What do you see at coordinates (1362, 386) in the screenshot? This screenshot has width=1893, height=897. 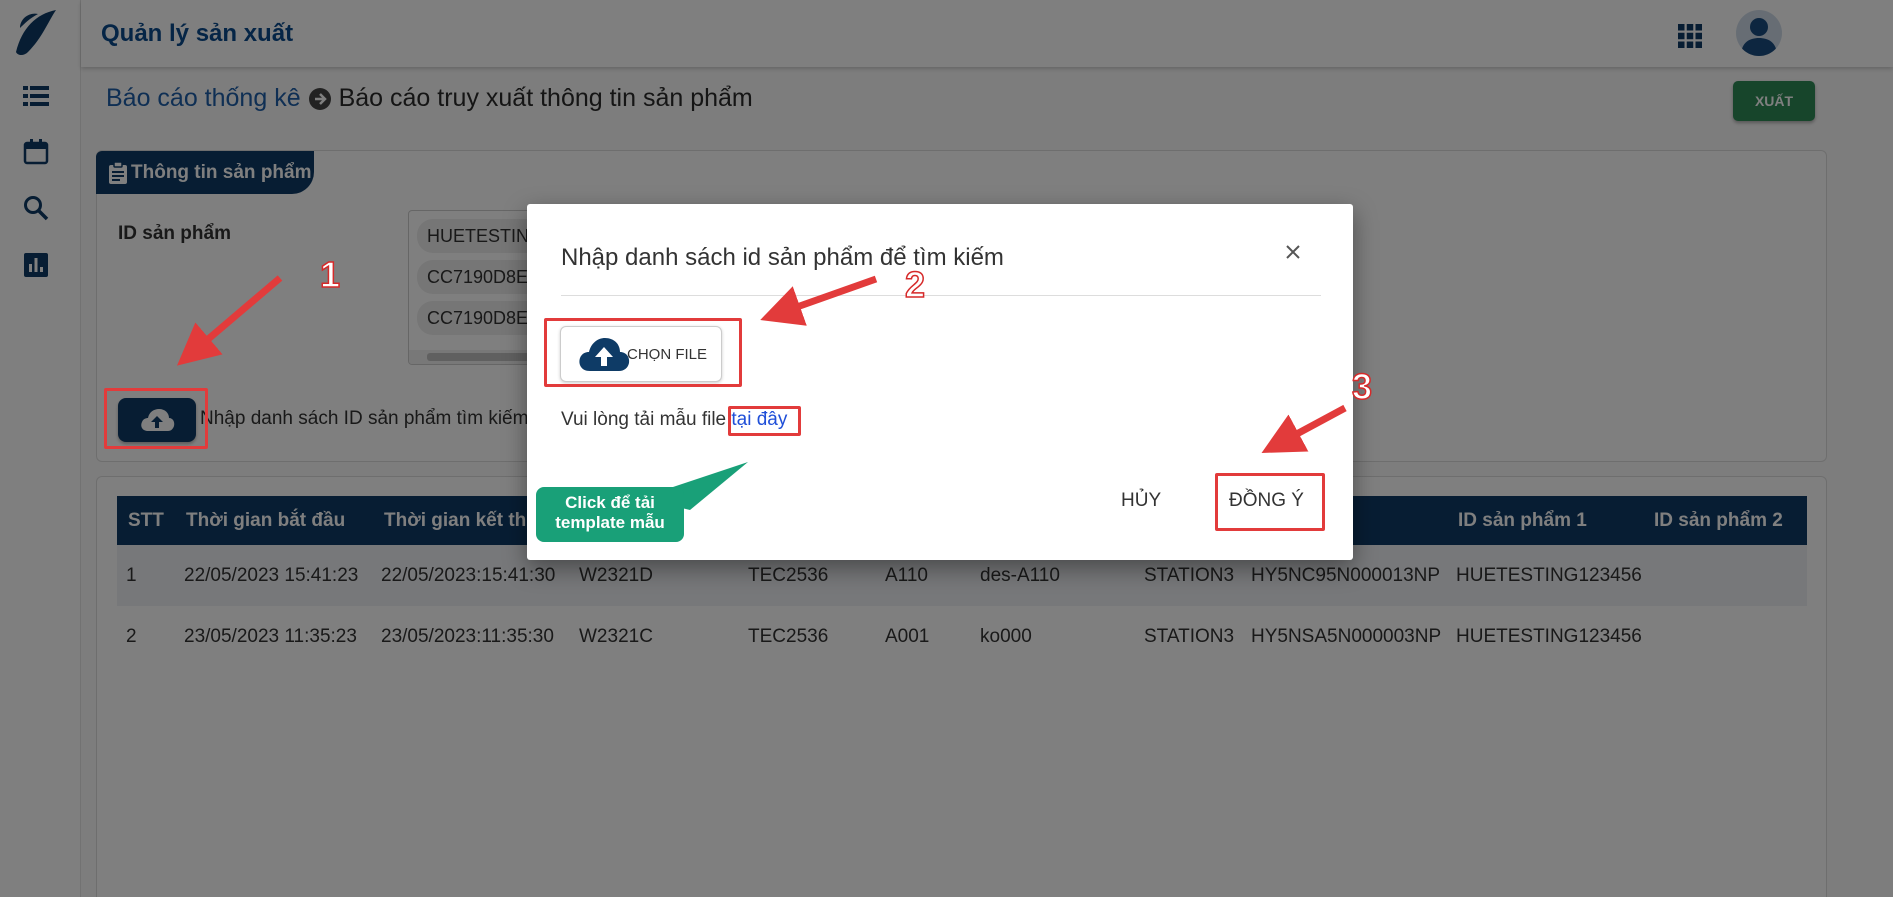 I see `step-number-3: 3` at bounding box center [1362, 386].